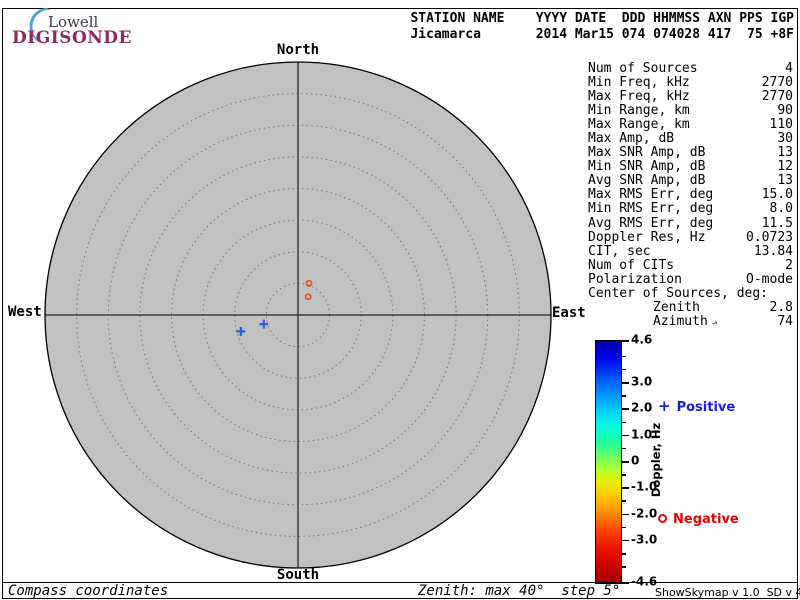 This screenshot has width=800, height=600. What do you see at coordinates (647, 181) in the screenshot?
I see `stat-label: Avg SNR Amp, dB` at bounding box center [647, 181].